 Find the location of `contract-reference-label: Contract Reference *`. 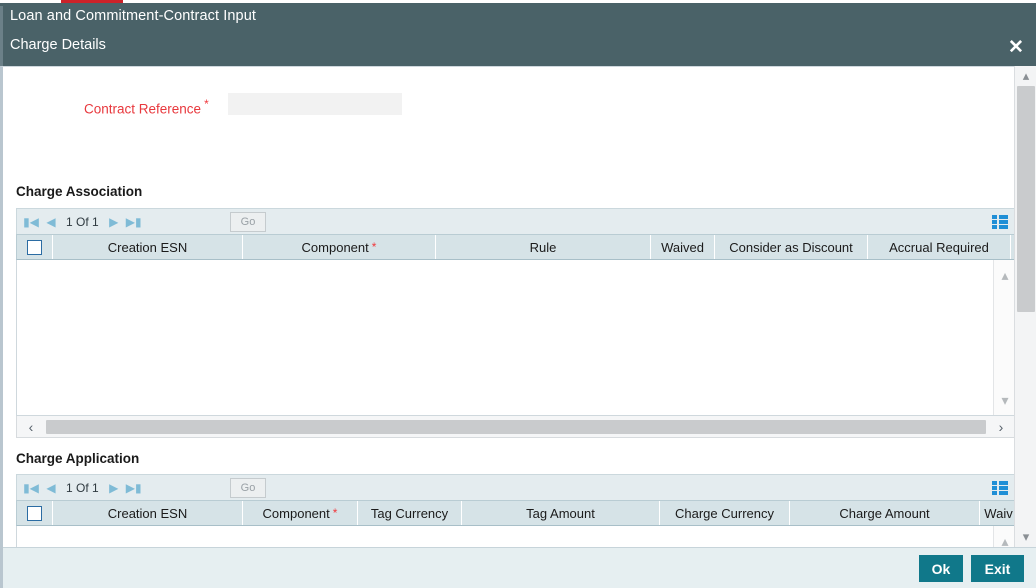

contract-reference-label: Contract Reference * is located at coordinates (146, 107).